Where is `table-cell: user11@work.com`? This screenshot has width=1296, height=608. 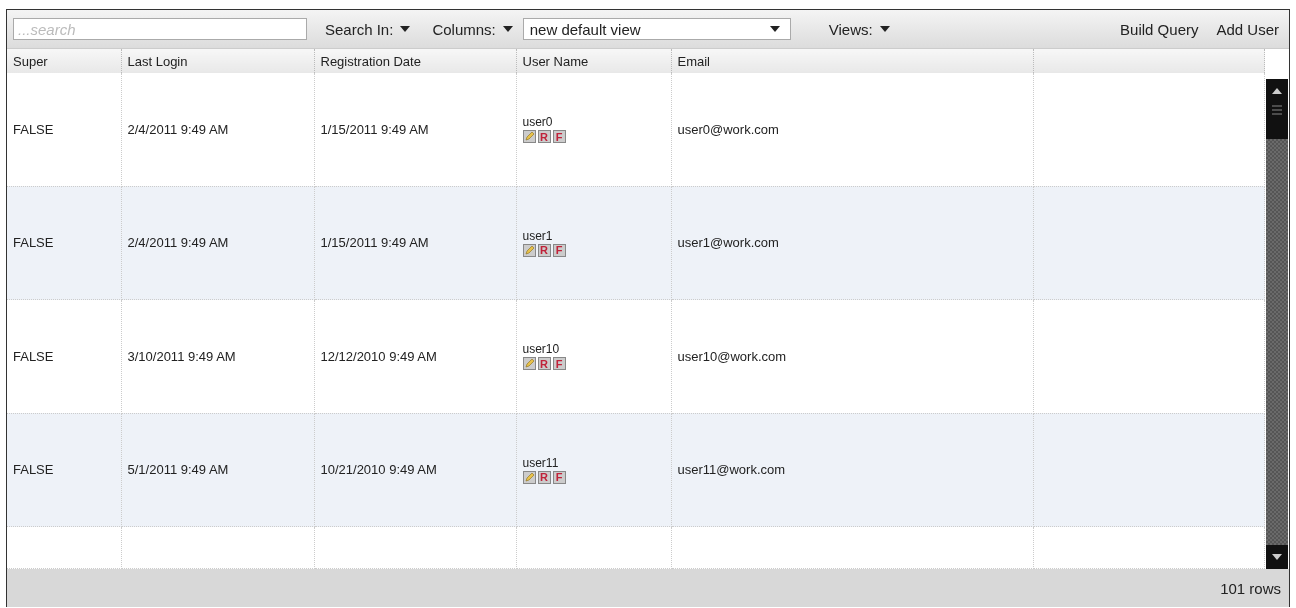
table-cell: user11@work.com is located at coordinates (731, 470).